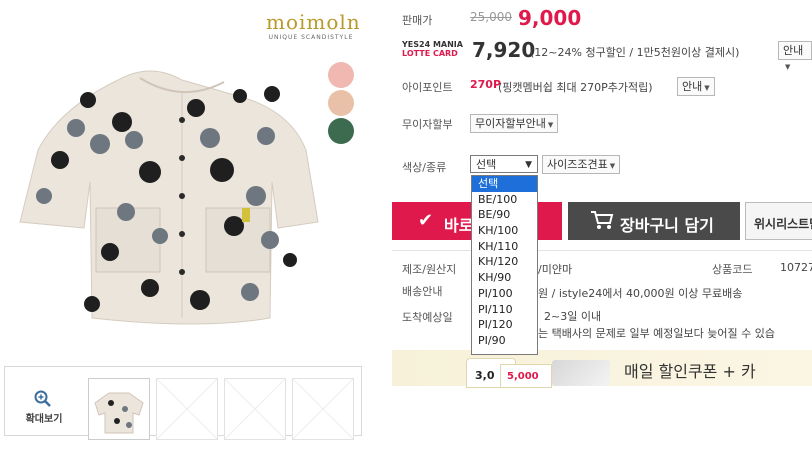 Image resolution: width=812 pixels, height=452 pixels. Describe the element at coordinates (341, 103) in the screenshot. I see `color-swatch-salmon` at that location.